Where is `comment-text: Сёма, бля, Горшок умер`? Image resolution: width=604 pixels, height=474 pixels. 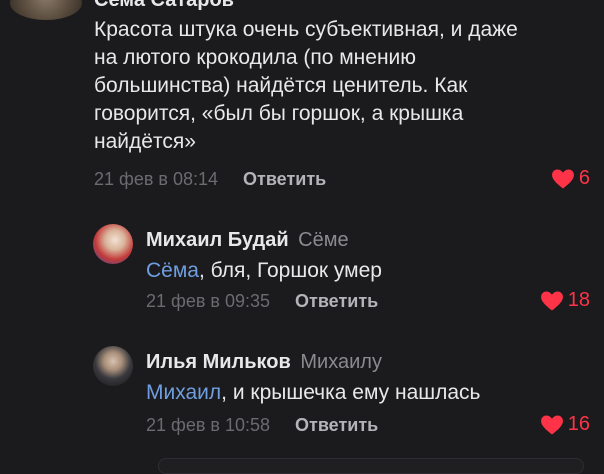
comment-text: Сёма, бля, Горшок умер is located at coordinates (264, 271).